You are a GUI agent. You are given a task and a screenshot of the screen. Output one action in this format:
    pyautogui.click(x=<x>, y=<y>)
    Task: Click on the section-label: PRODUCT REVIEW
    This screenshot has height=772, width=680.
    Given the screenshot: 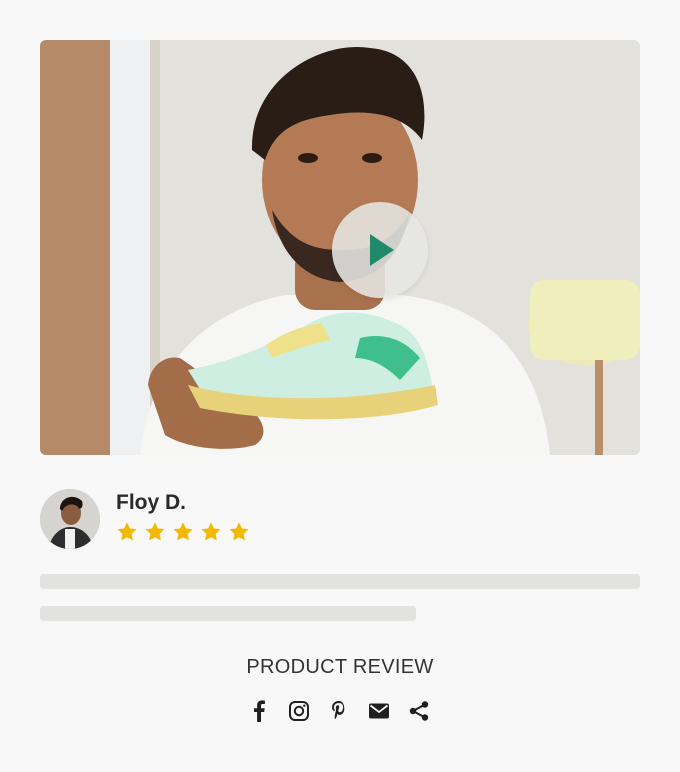 What is the action you would take?
    pyautogui.click(x=340, y=667)
    